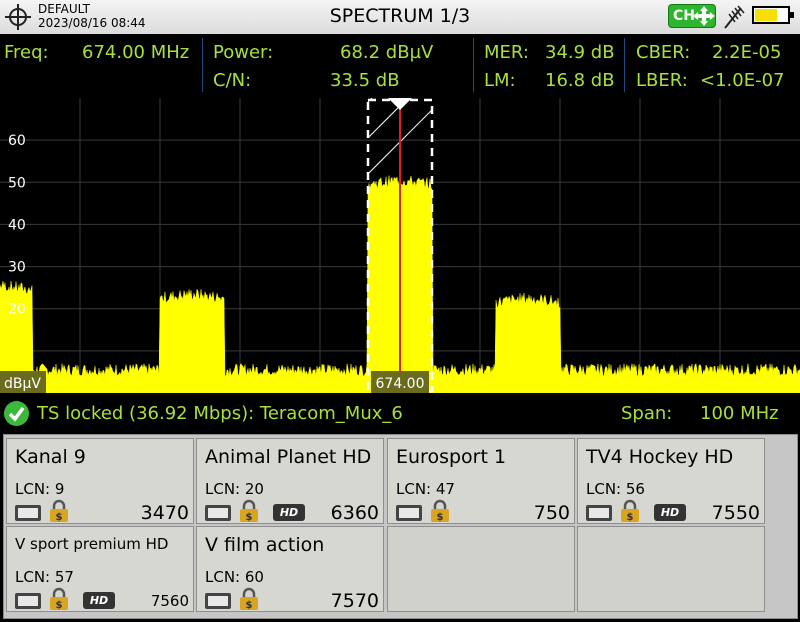 This screenshot has width=800, height=622. What do you see at coordinates (232, 80) in the screenshot?
I see `cn-label: C/N:` at bounding box center [232, 80].